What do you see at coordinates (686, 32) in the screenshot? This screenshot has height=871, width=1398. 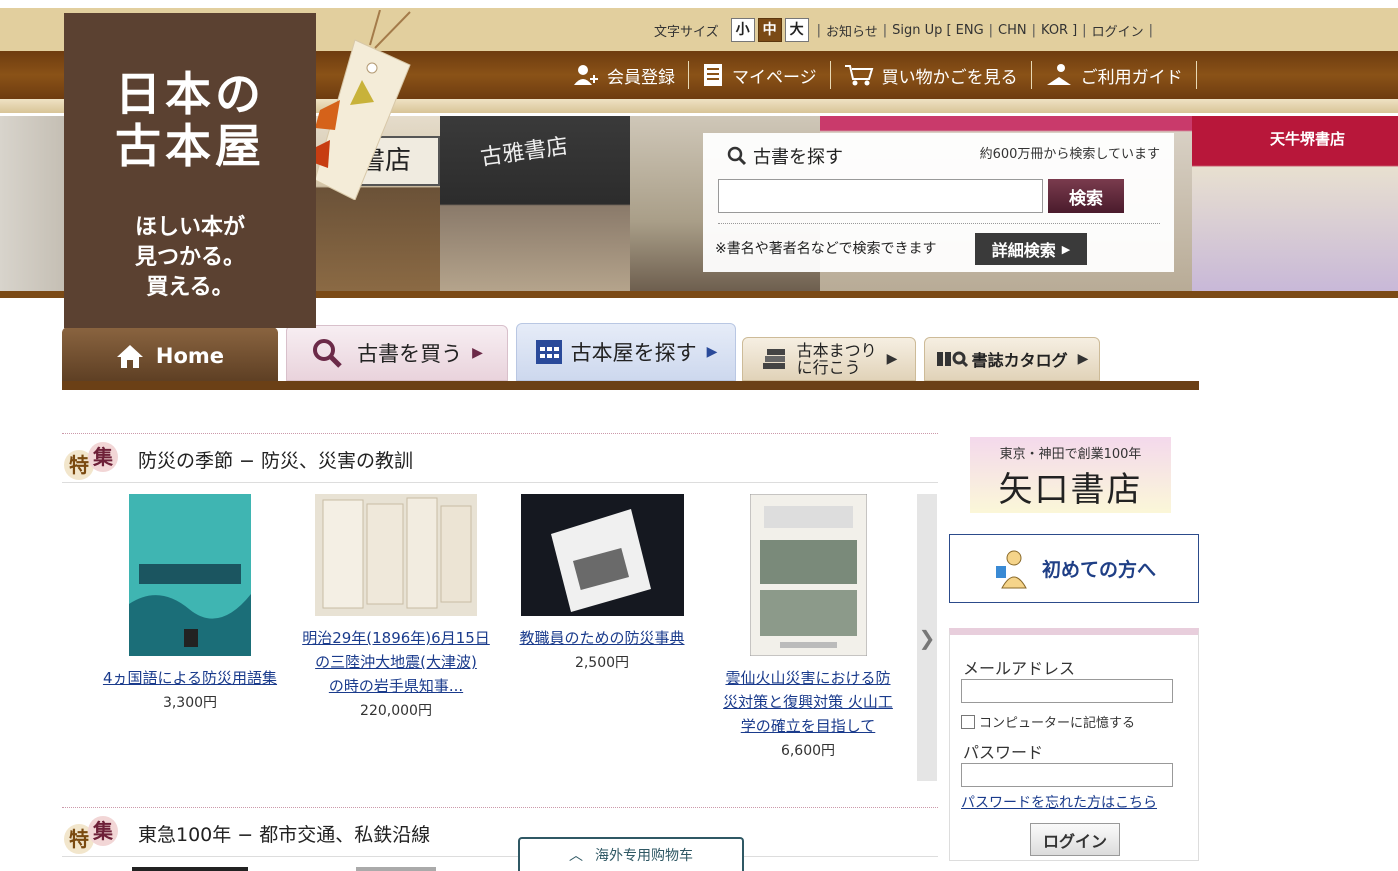 I see `font-size-label: 文字サイズ` at bounding box center [686, 32].